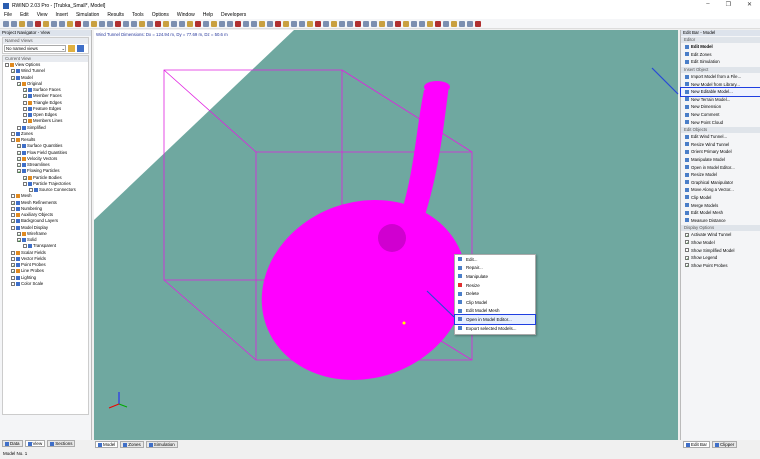  I want to click on editbar-item-edit-simulation: Edit Simulation, so click(720, 62).